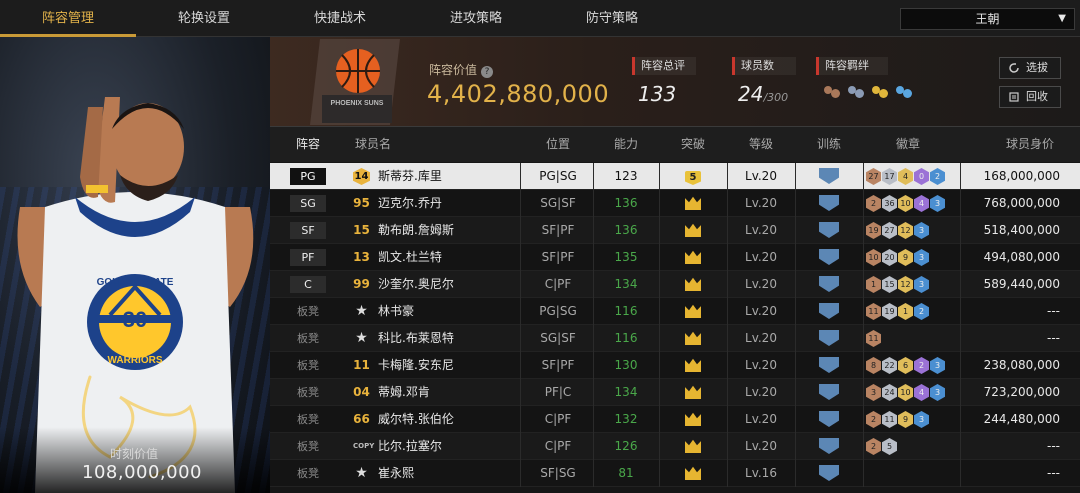 This screenshot has width=1080, height=493. Describe the element at coordinates (1030, 144) in the screenshot. I see `col-salary: 球员身价` at that location.